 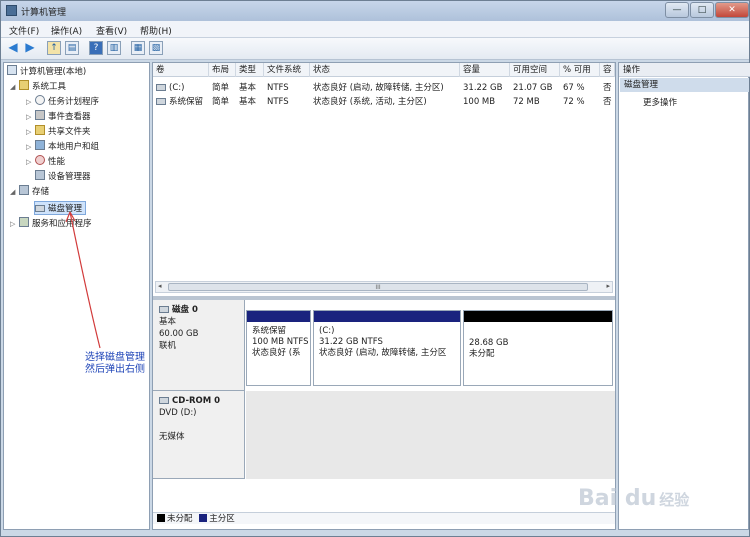 I want to click on tutorial-annotation: 选择磁盘管理 然后弹出右侧, so click(x=115, y=364).